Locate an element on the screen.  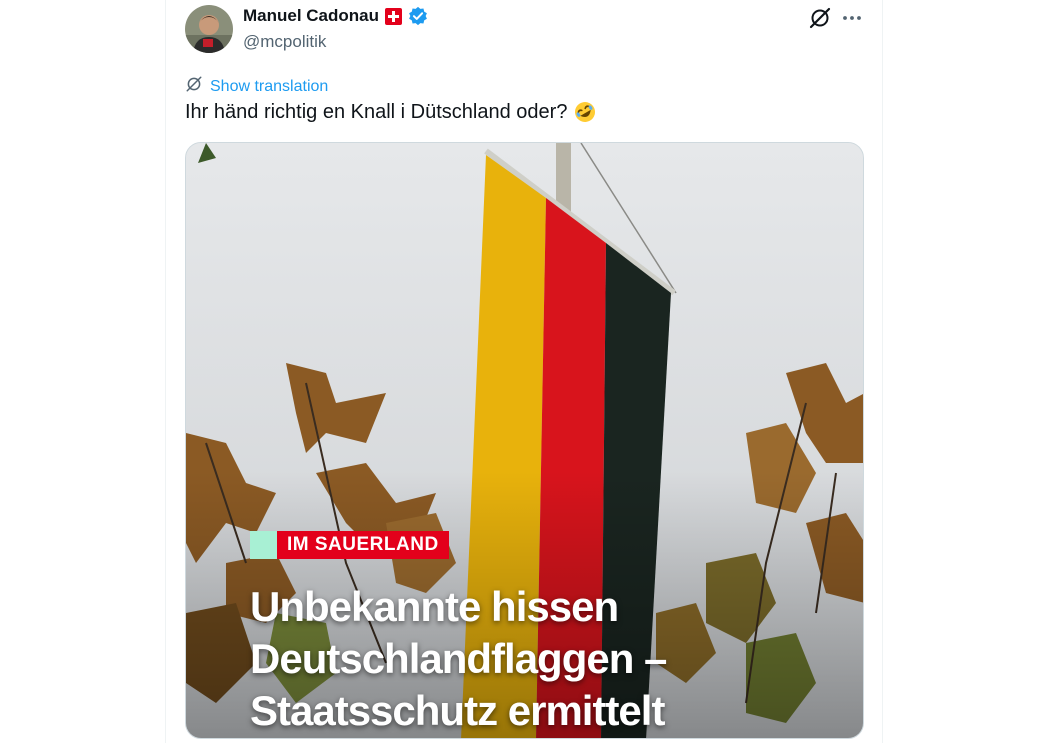
author-name: Manuel Cadonau is located at coordinates (311, 16).